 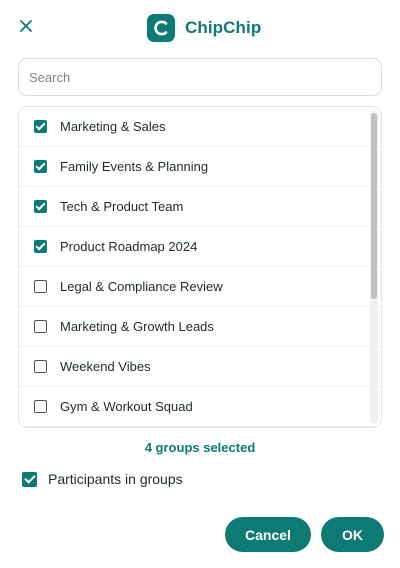 I want to click on list-scrollbar, so click(x=374, y=267).